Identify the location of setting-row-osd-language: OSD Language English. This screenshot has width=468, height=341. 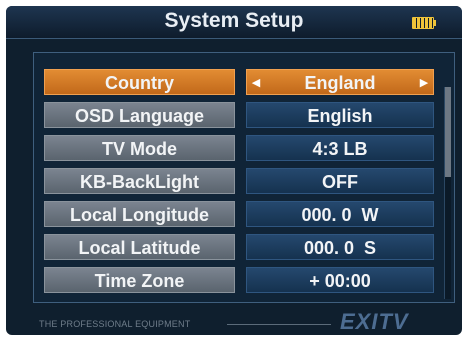
(244, 115).